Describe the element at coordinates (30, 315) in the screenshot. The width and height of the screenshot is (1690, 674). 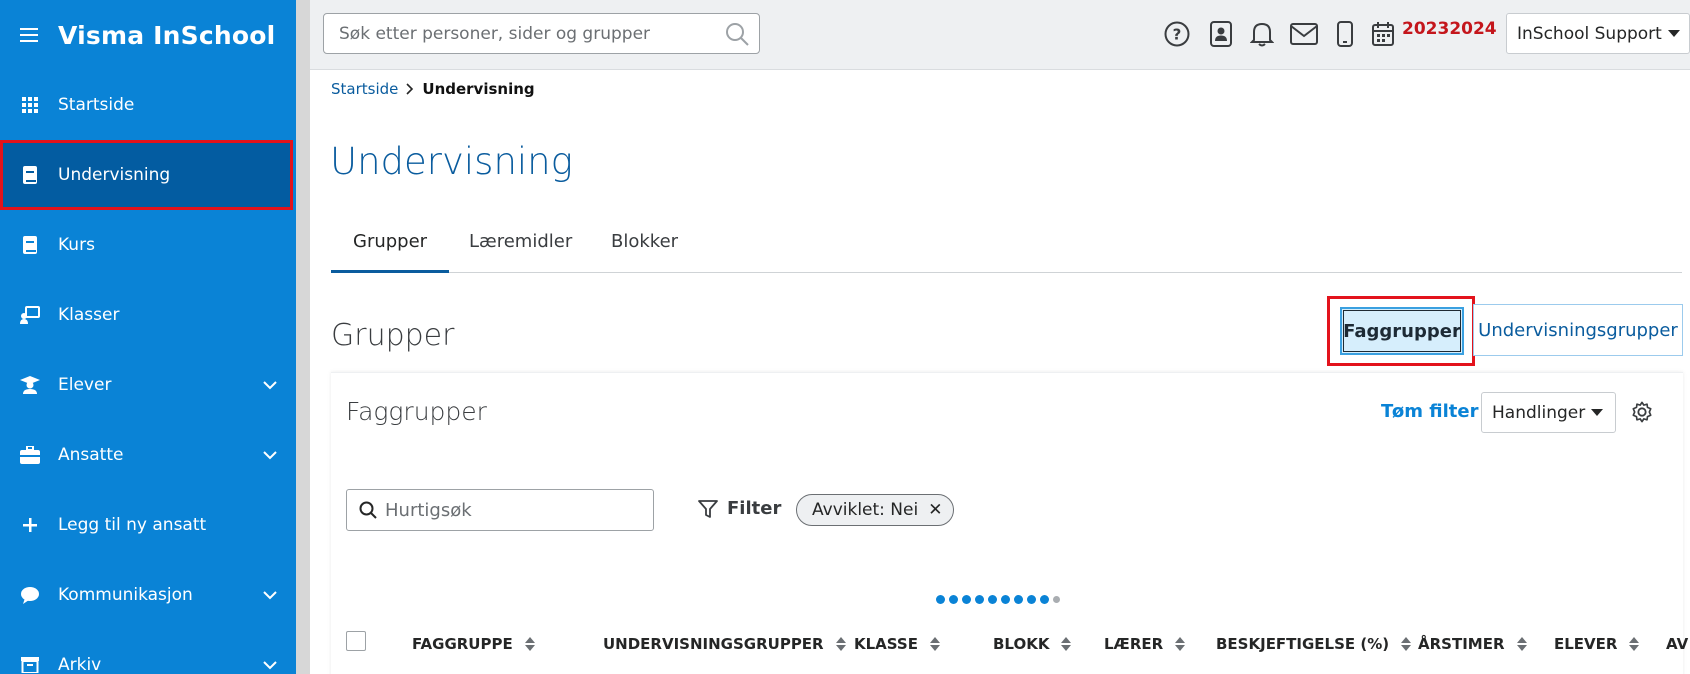
I see `classroom-icon` at that location.